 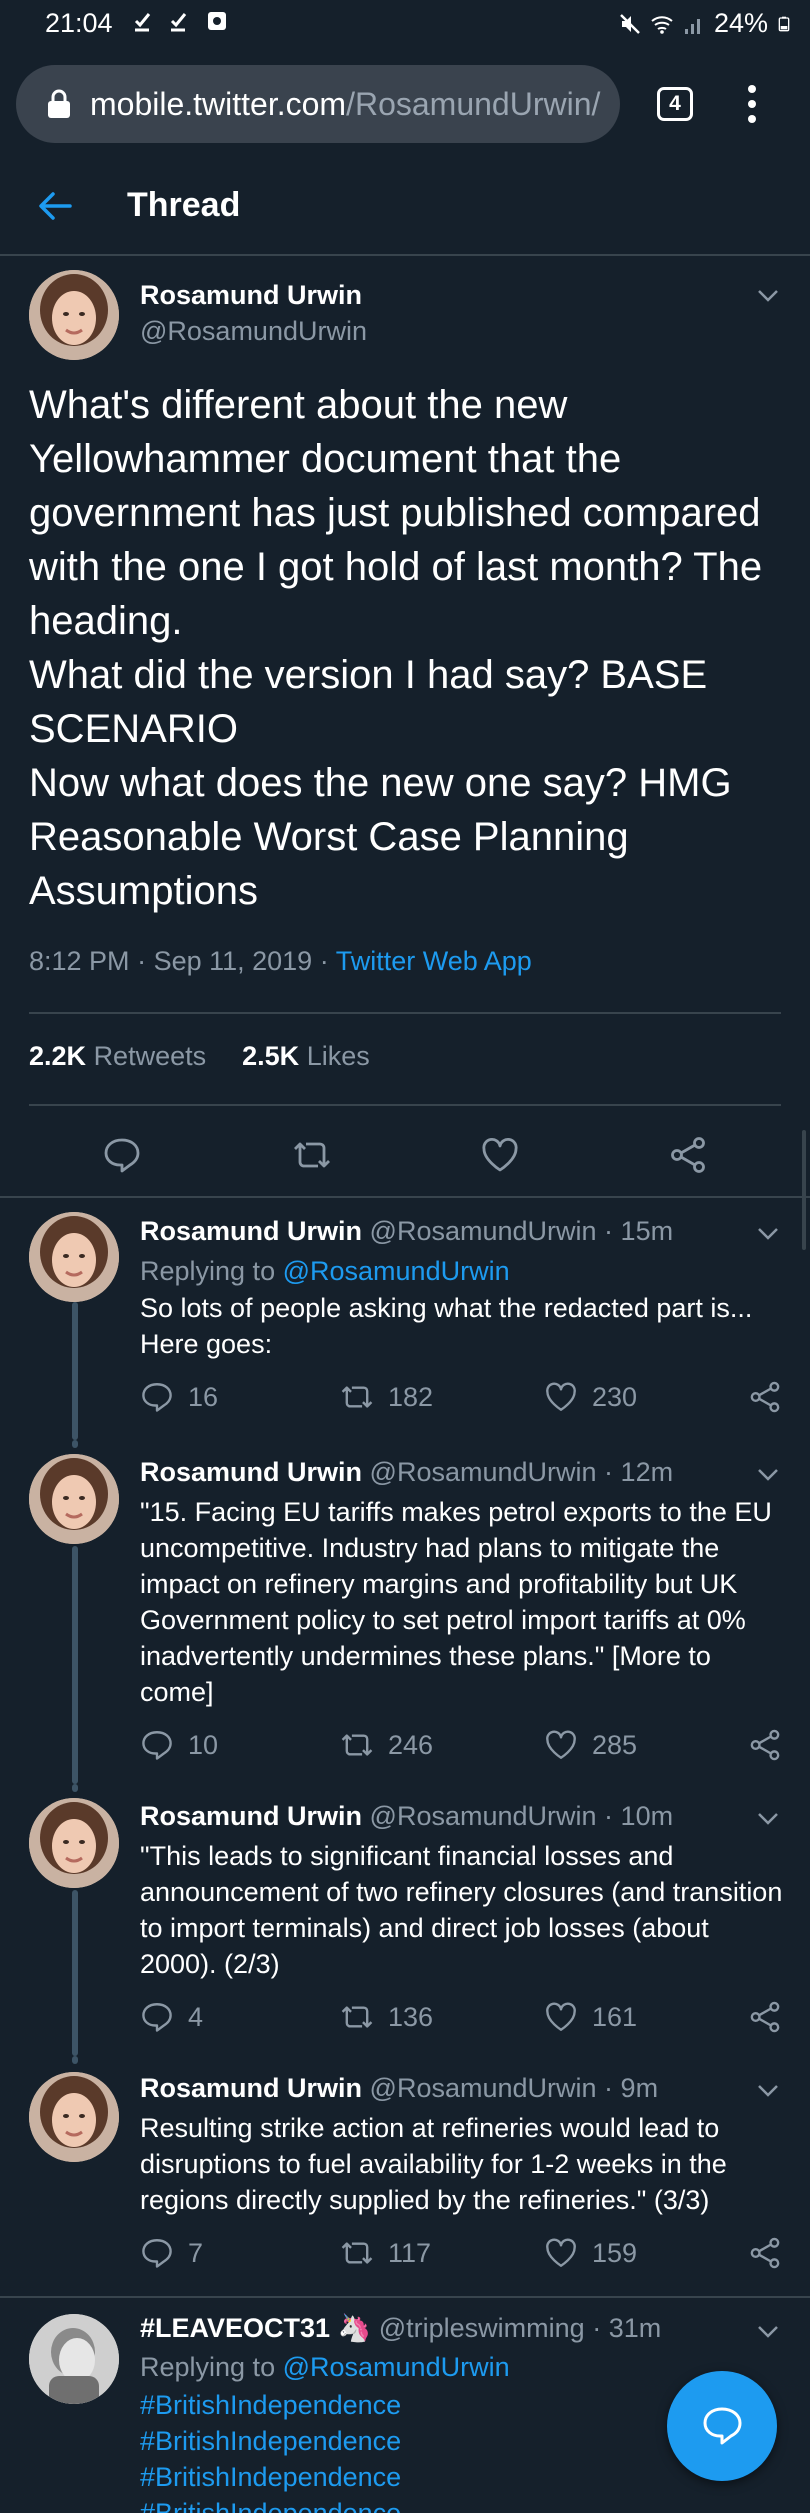 I want to click on tweet-date: Sep 11, 2019, so click(x=233, y=961).